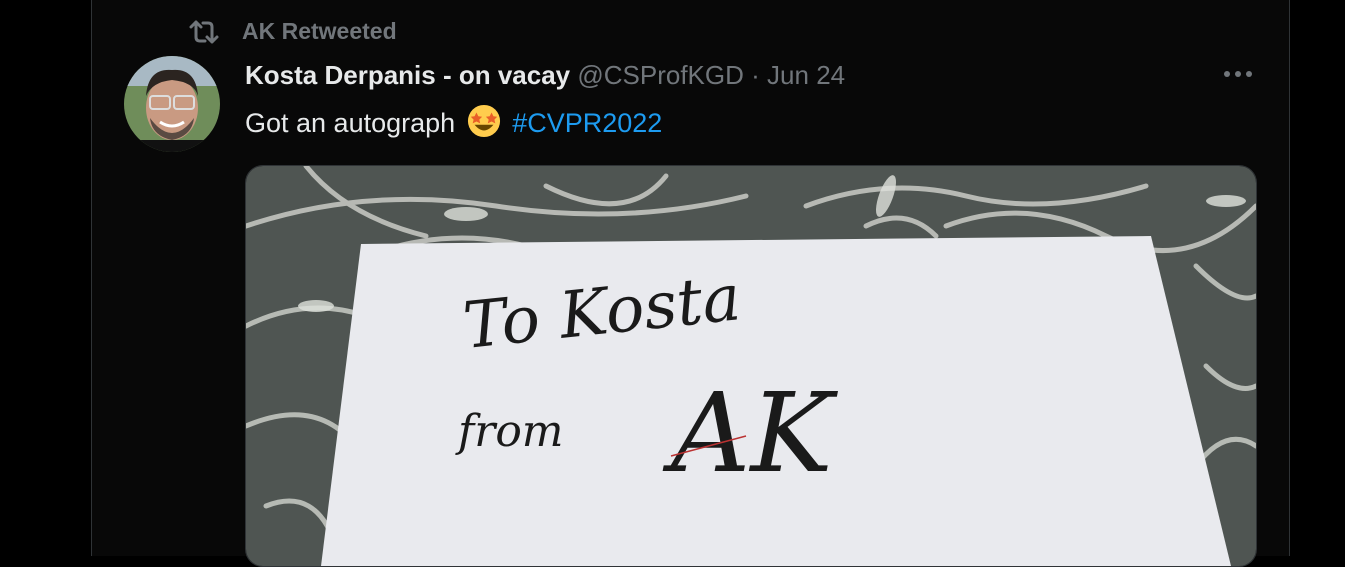 This screenshot has height=567, width=1345. Describe the element at coordinates (483, 121) in the screenshot. I see `star-struck-emoji-icon` at that location.